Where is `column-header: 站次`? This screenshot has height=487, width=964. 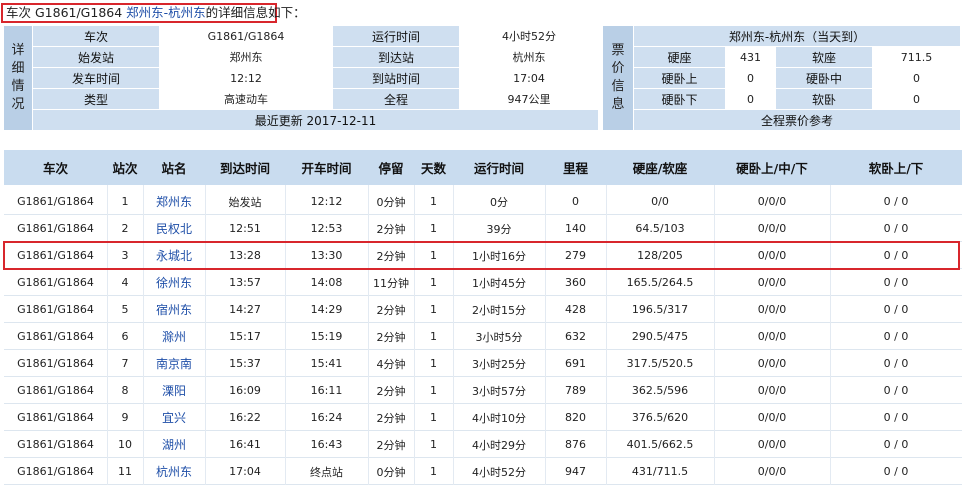
column-header: 站次 is located at coordinates (125, 167).